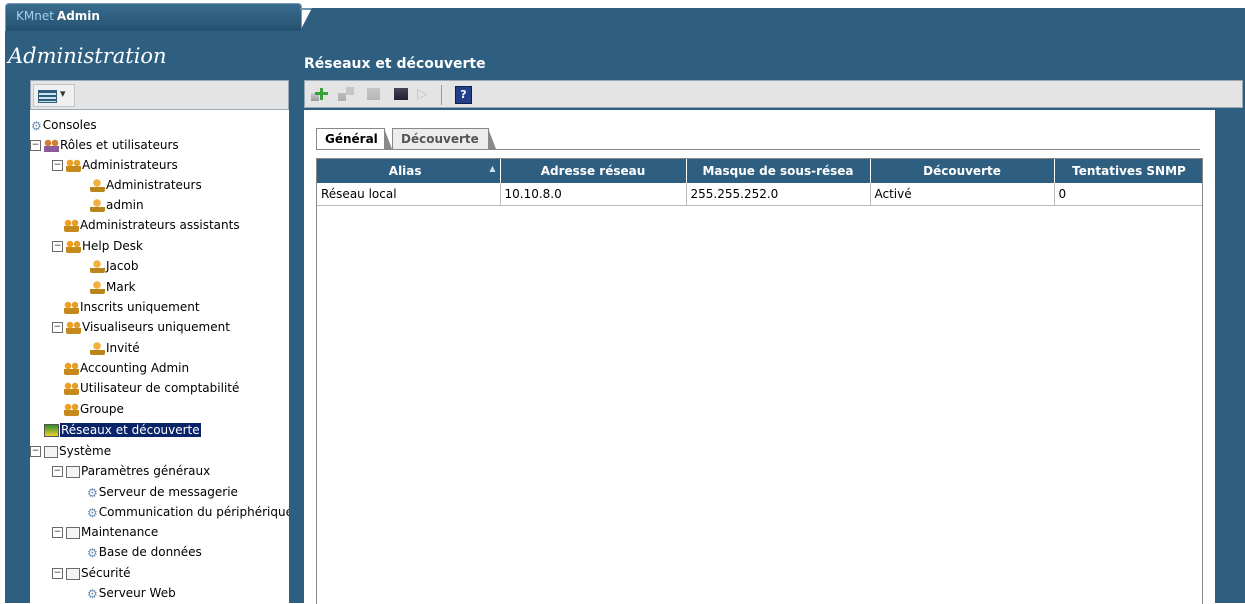 The height and width of the screenshot is (604, 1245). What do you see at coordinates (758, 149) in the screenshot?
I see `tab-divider` at bounding box center [758, 149].